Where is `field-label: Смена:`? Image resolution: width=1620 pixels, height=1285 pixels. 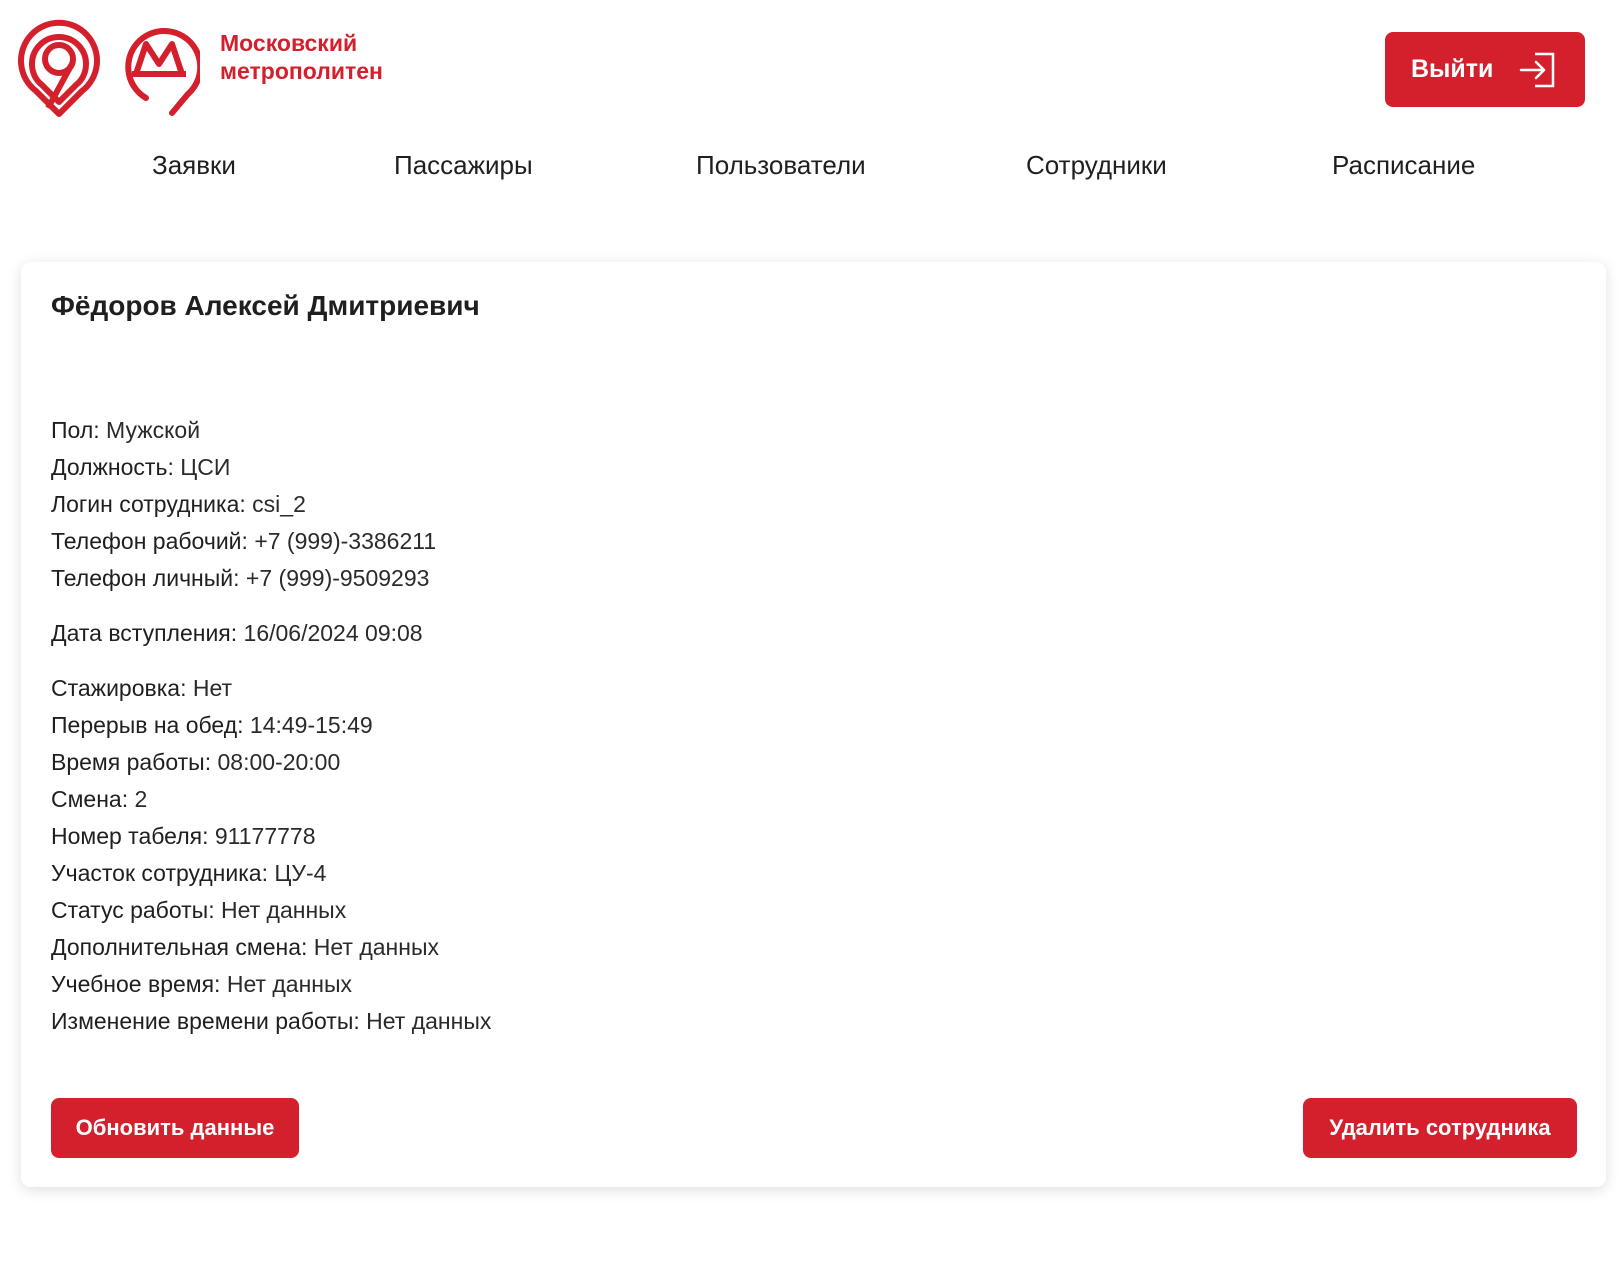 field-label: Смена: is located at coordinates (90, 799).